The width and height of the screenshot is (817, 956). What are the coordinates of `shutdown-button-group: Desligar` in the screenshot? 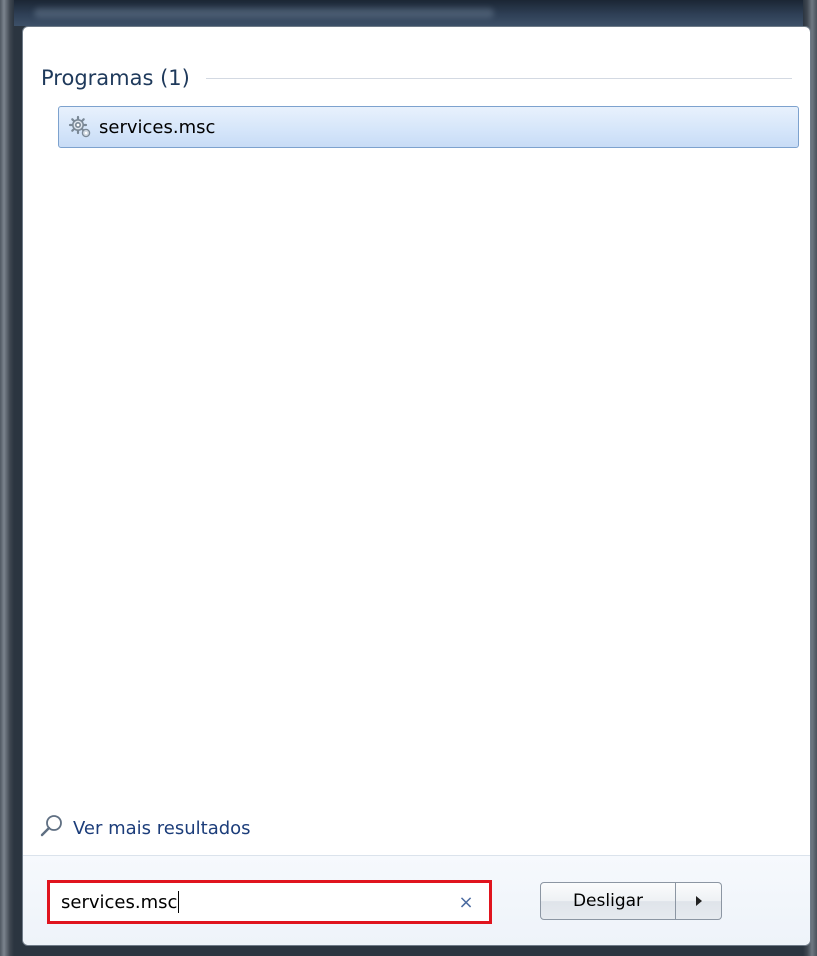 It's located at (631, 901).